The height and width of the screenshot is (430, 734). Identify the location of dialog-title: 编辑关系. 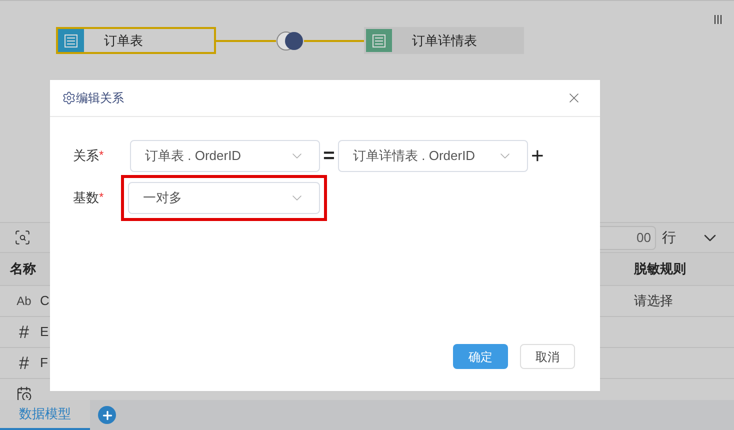
(100, 98).